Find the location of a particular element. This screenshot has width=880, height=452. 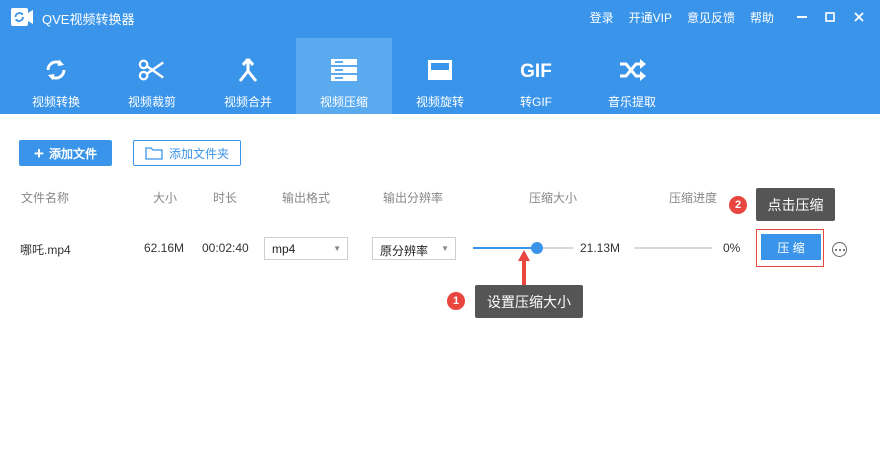

tab-label: 视频压缩 is located at coordinates (343, 102).